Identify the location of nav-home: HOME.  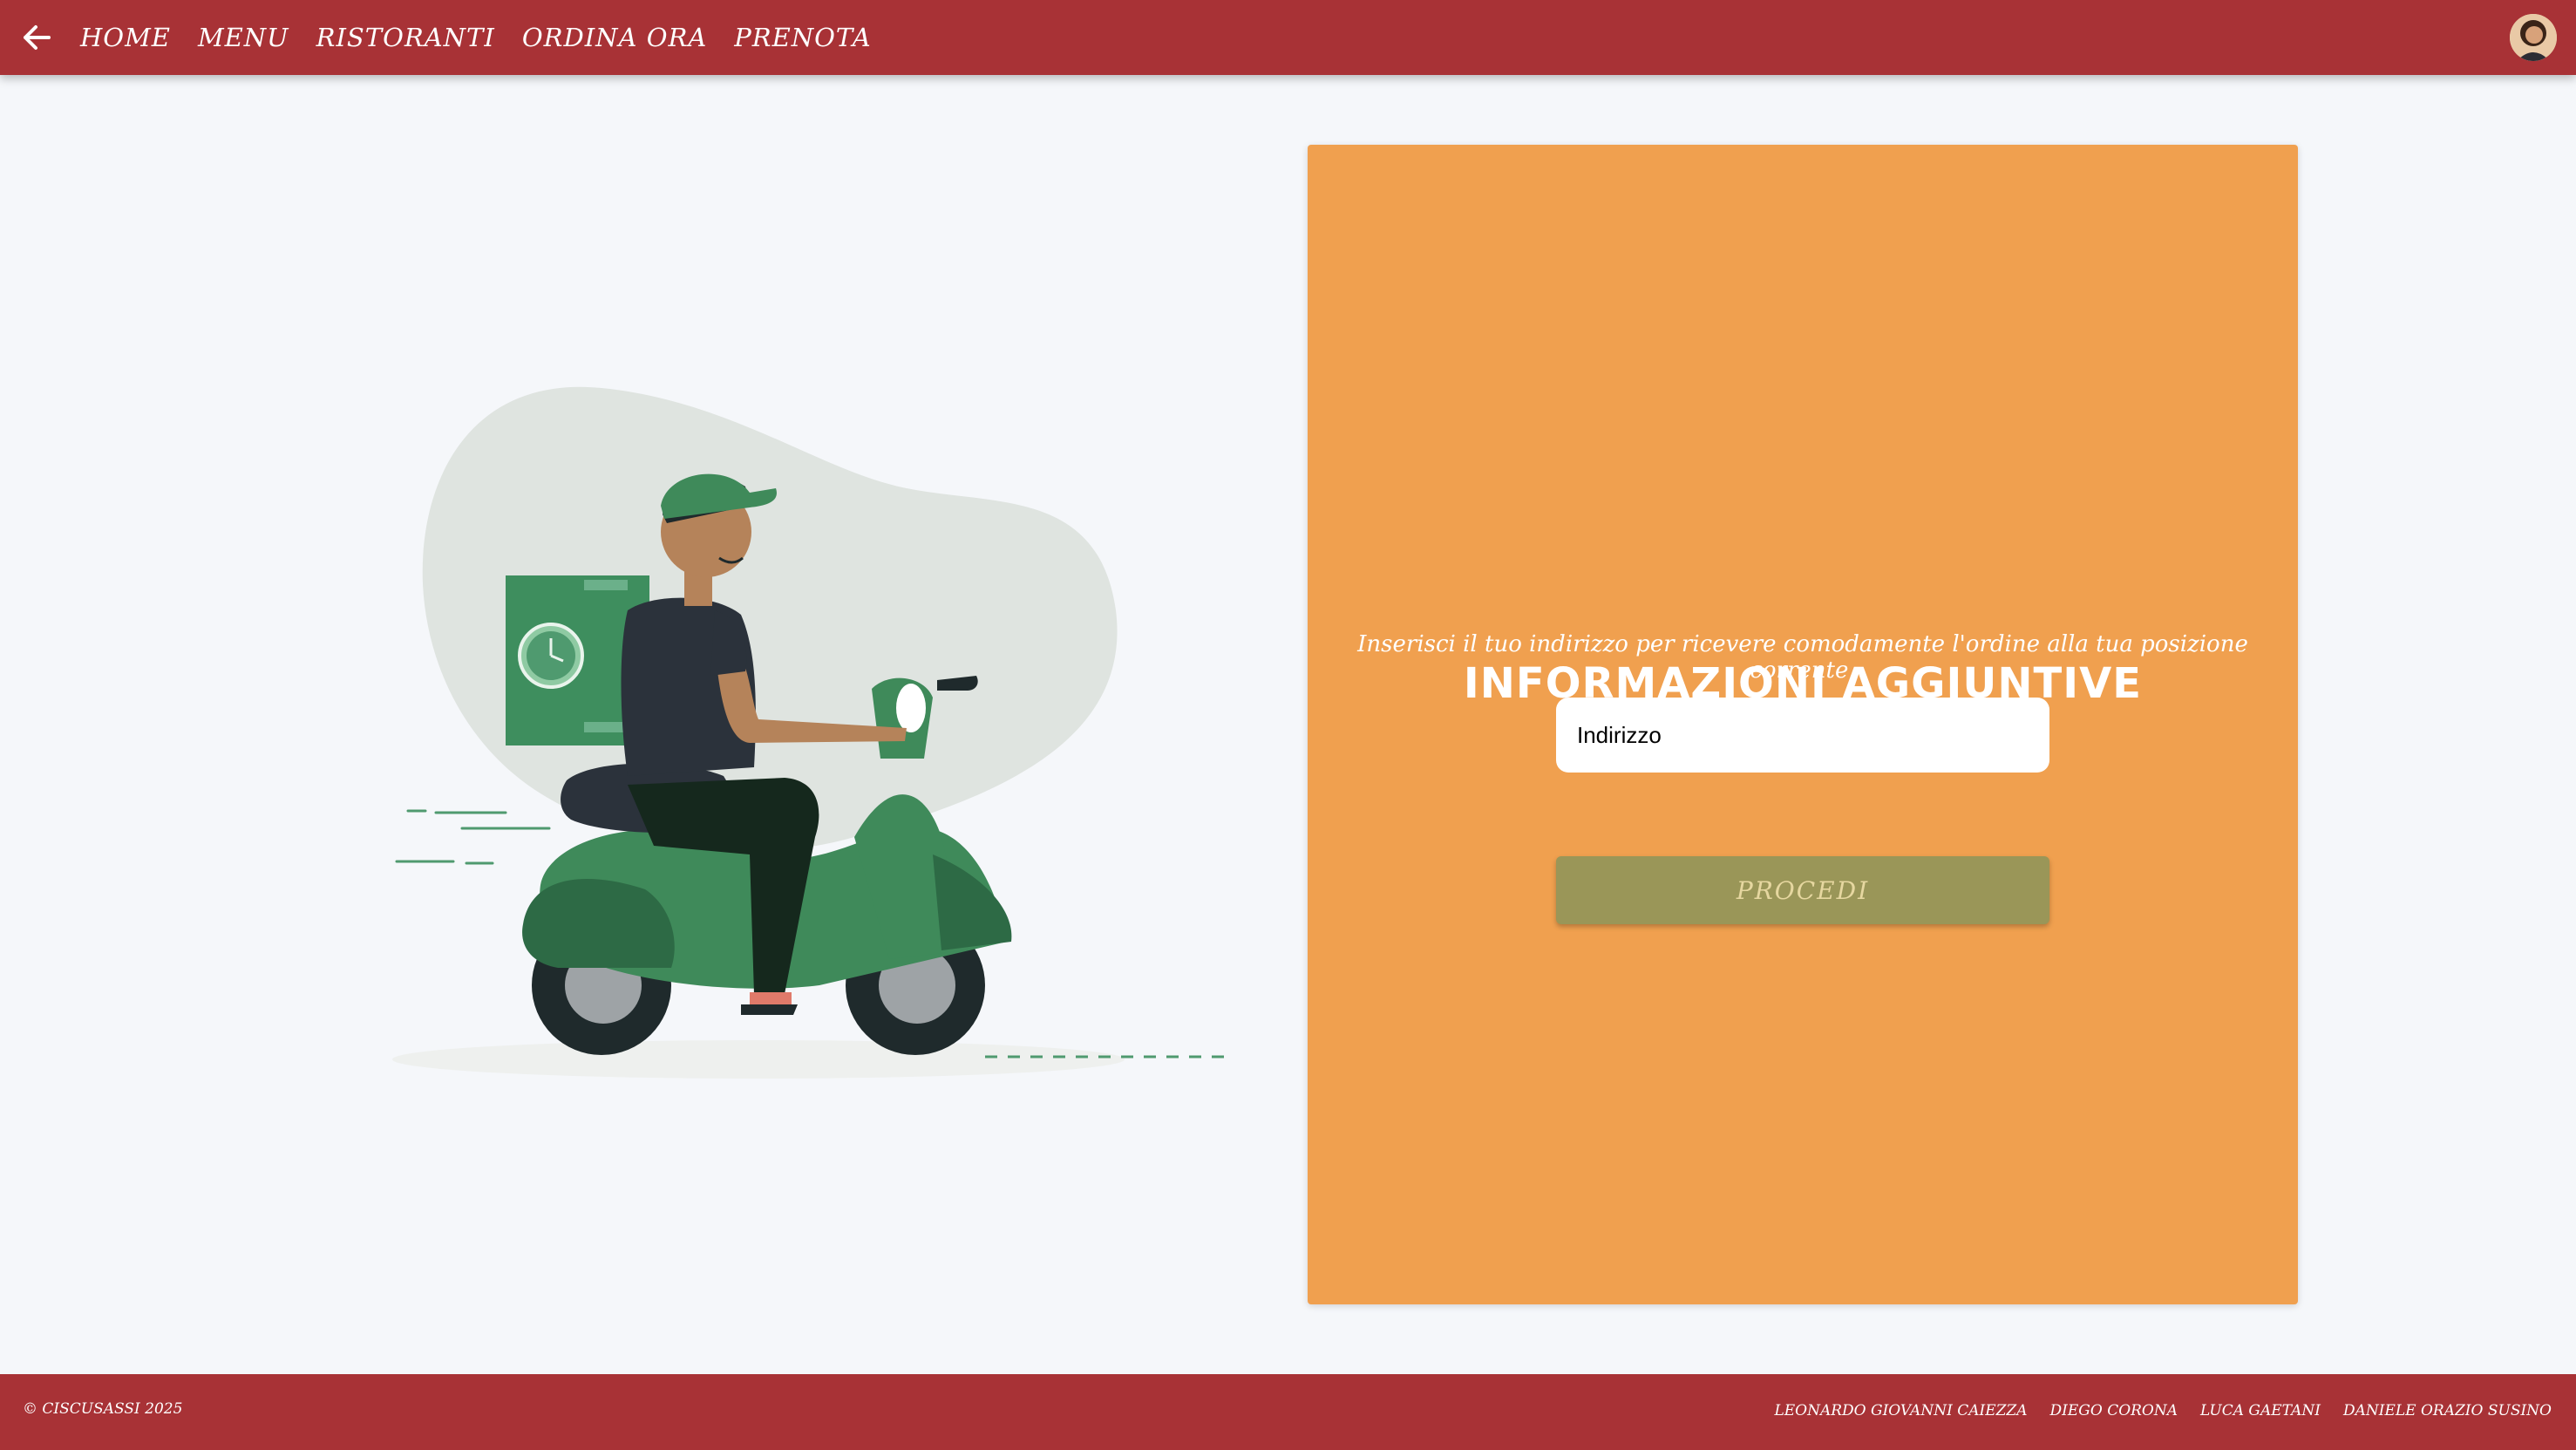
(125, 37).